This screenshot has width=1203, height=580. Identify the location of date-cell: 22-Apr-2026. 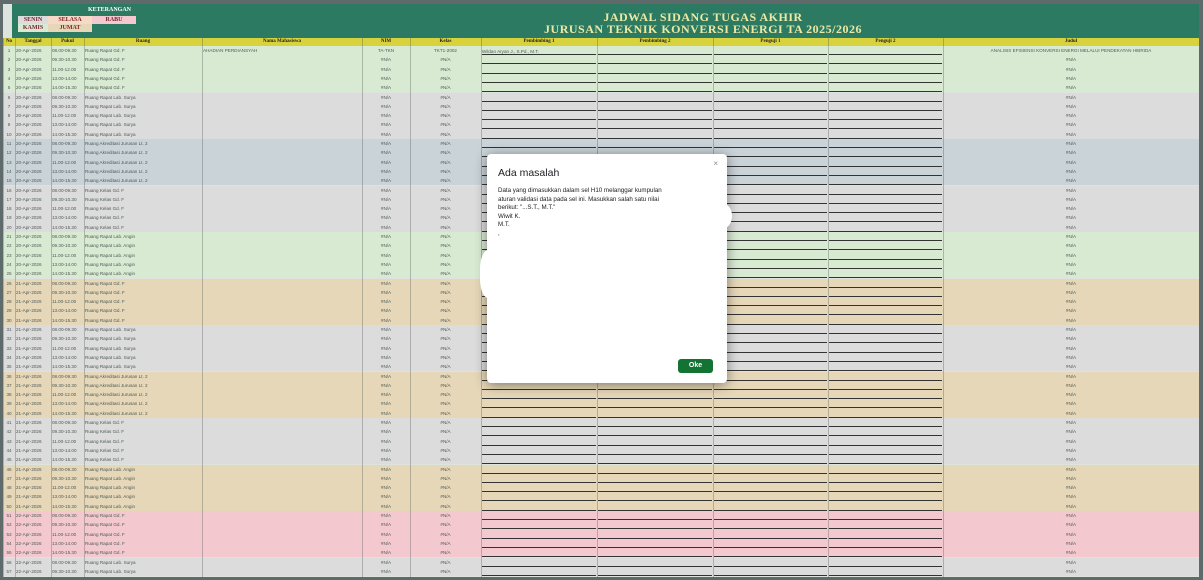
(33, 562).